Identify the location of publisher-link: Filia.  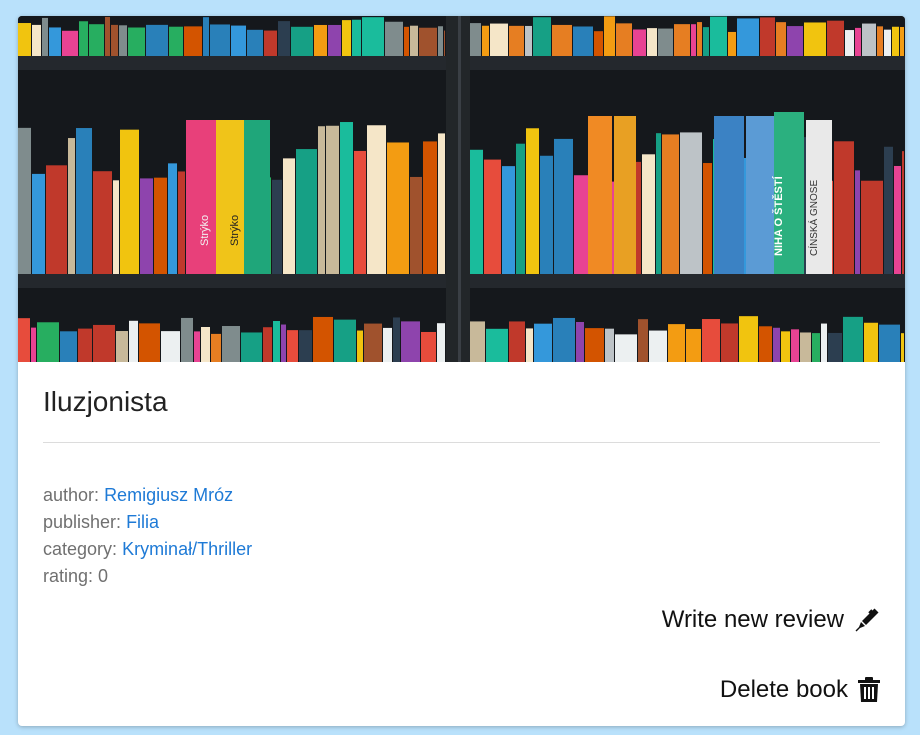
(142, 522).